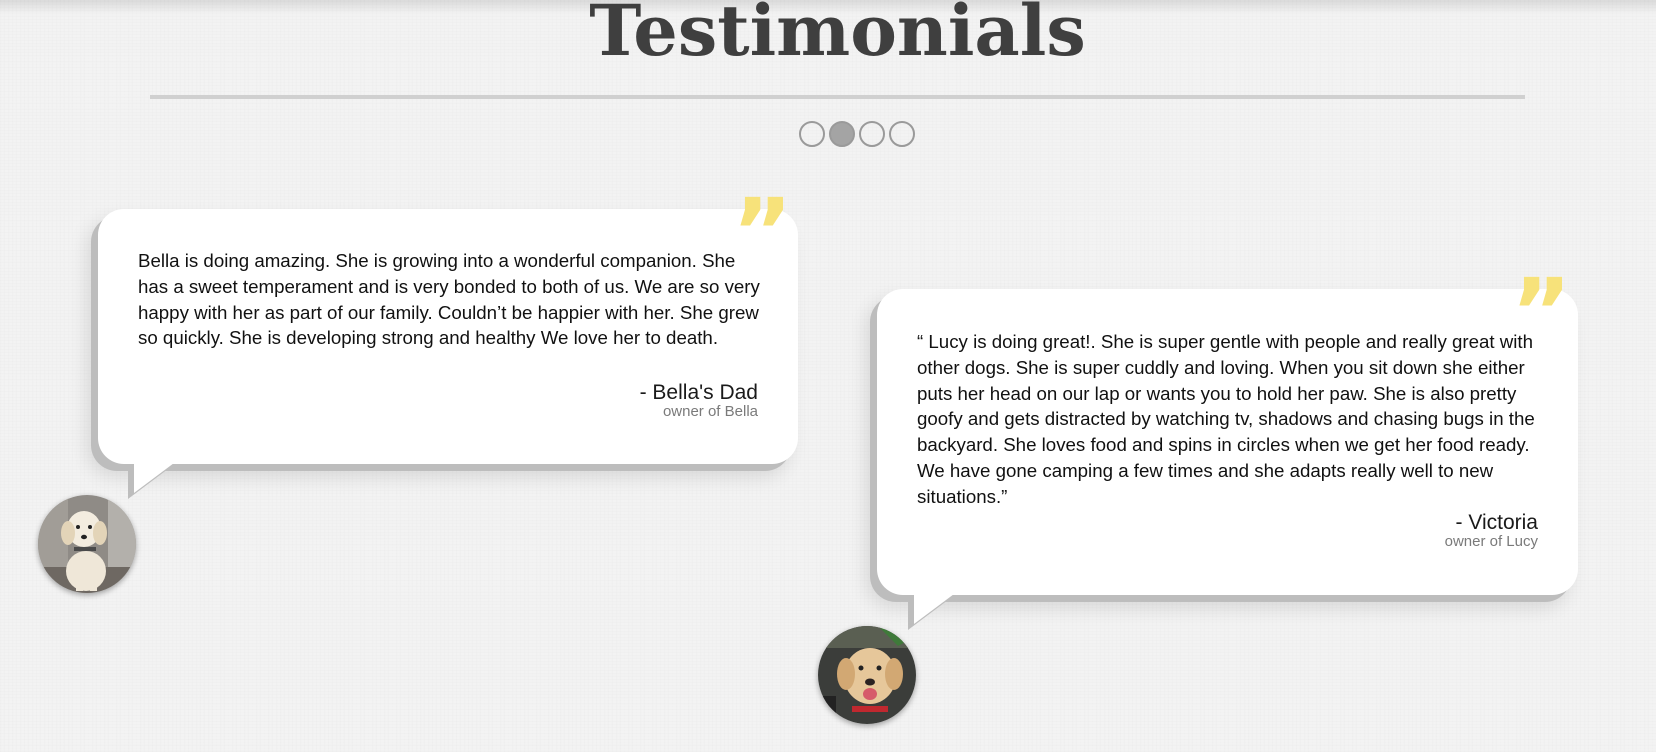 Image resolution: width=1656 pixels, height=752 pixels. What do you see at coordinates (87, 544) in the screenshot?
I see `avatar-bella` at bounding box center [87, 544].